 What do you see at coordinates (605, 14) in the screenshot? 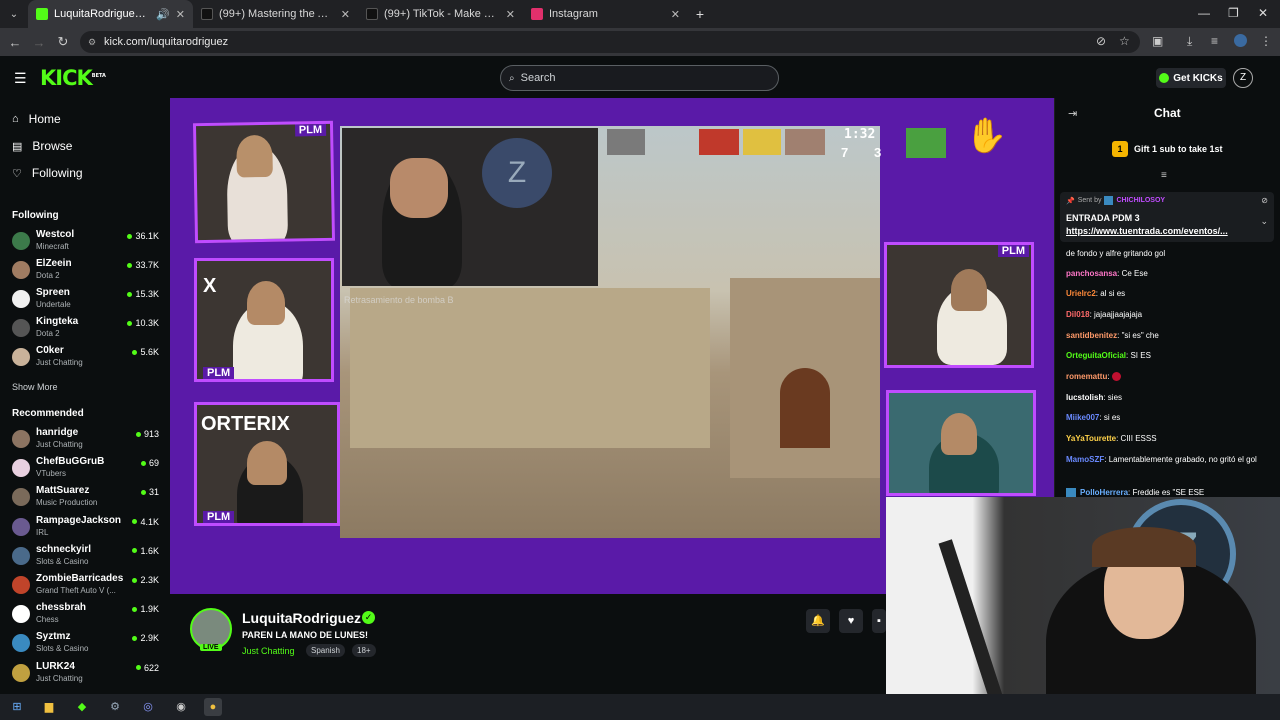
I see `tab-3: Instagram ✕` at bounding box center [605, 14].